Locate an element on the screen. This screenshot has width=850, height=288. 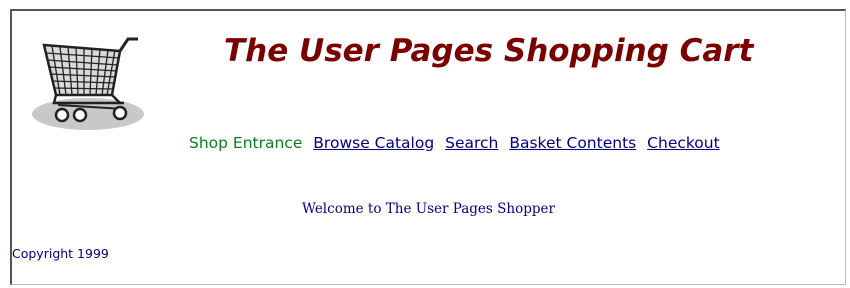
nav-link-checkout: Checkout is located at coordinates (683, 143).